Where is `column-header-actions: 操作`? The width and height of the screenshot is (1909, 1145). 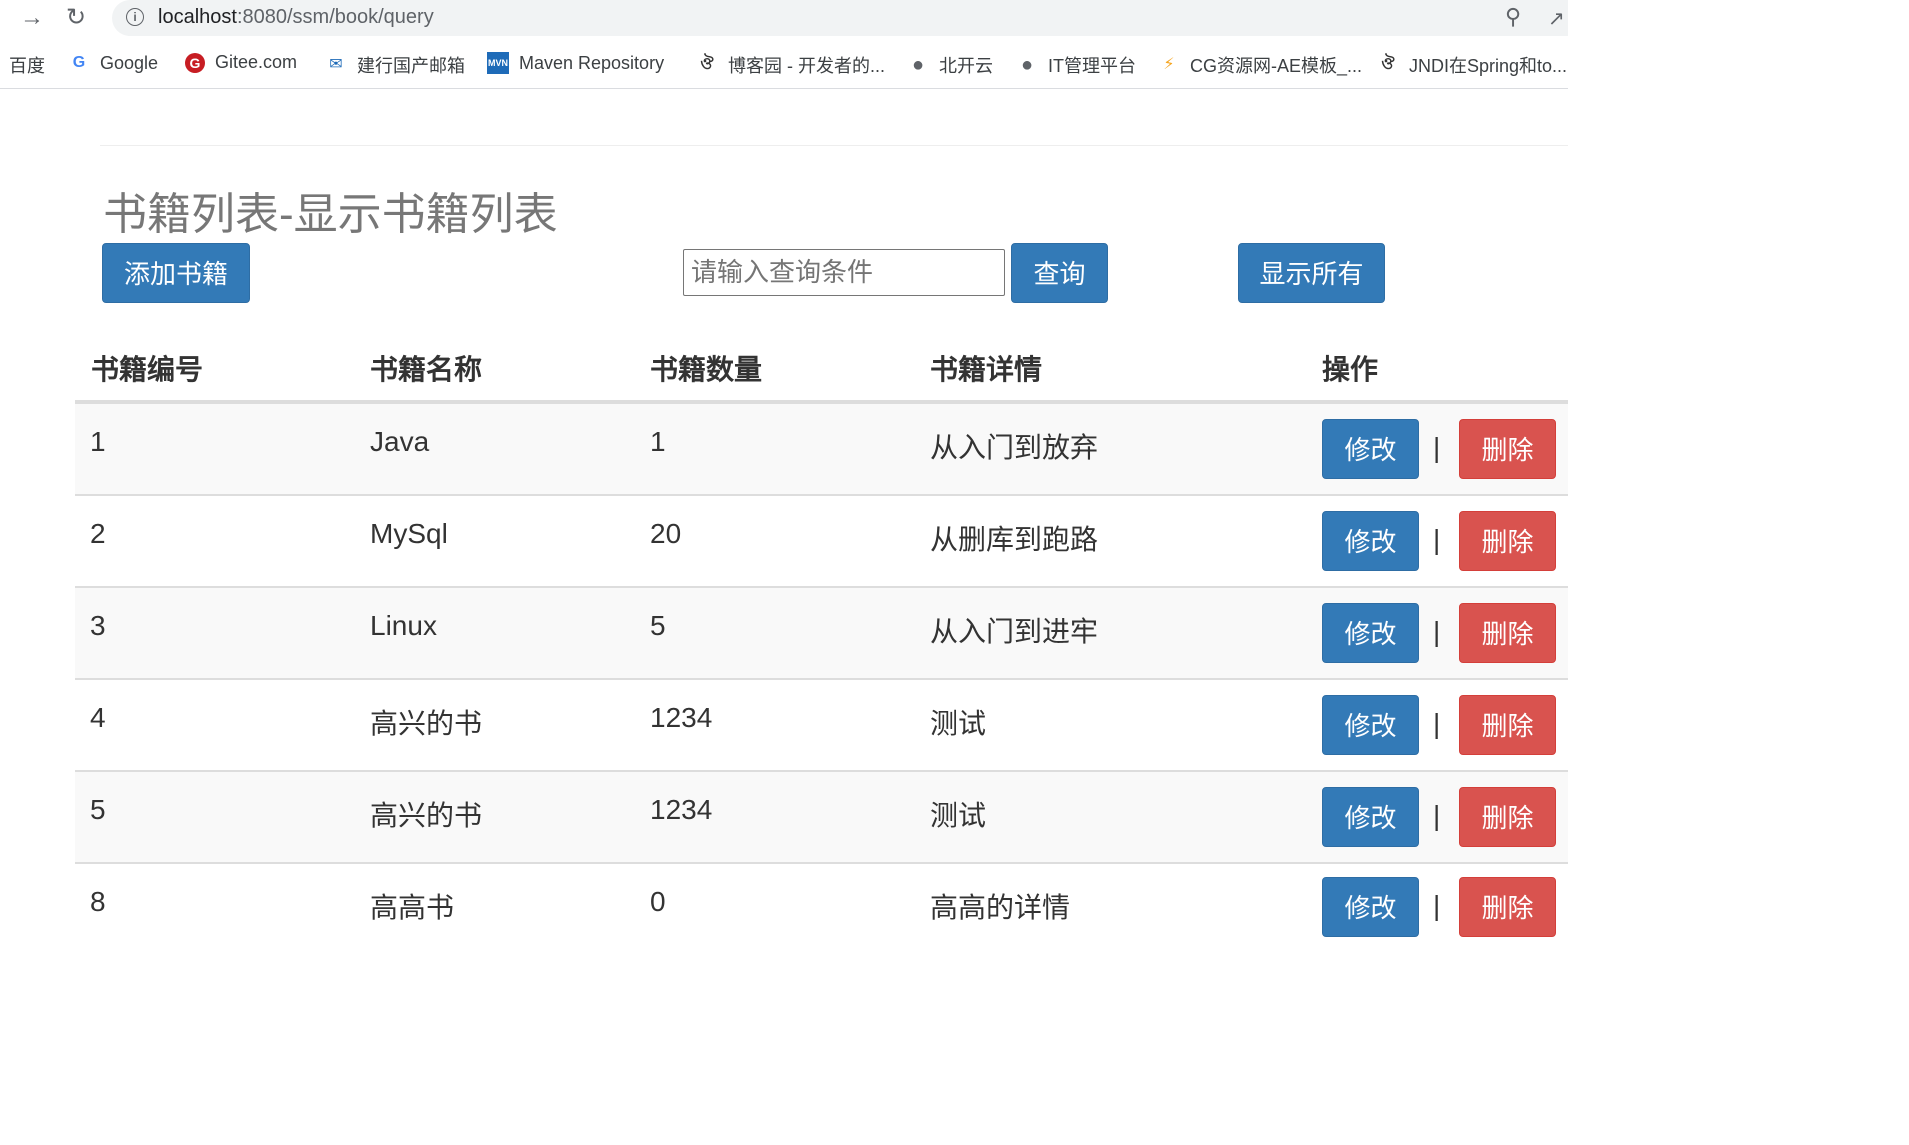
column-header-actions: 操作 is located at coordinates (1350, 369).